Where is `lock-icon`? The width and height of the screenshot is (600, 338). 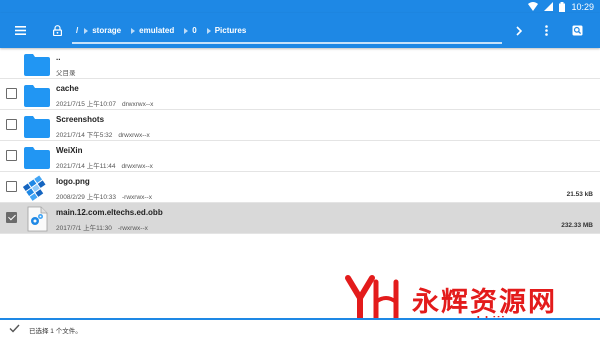
lock-icon is located at coordinates (57, 30).